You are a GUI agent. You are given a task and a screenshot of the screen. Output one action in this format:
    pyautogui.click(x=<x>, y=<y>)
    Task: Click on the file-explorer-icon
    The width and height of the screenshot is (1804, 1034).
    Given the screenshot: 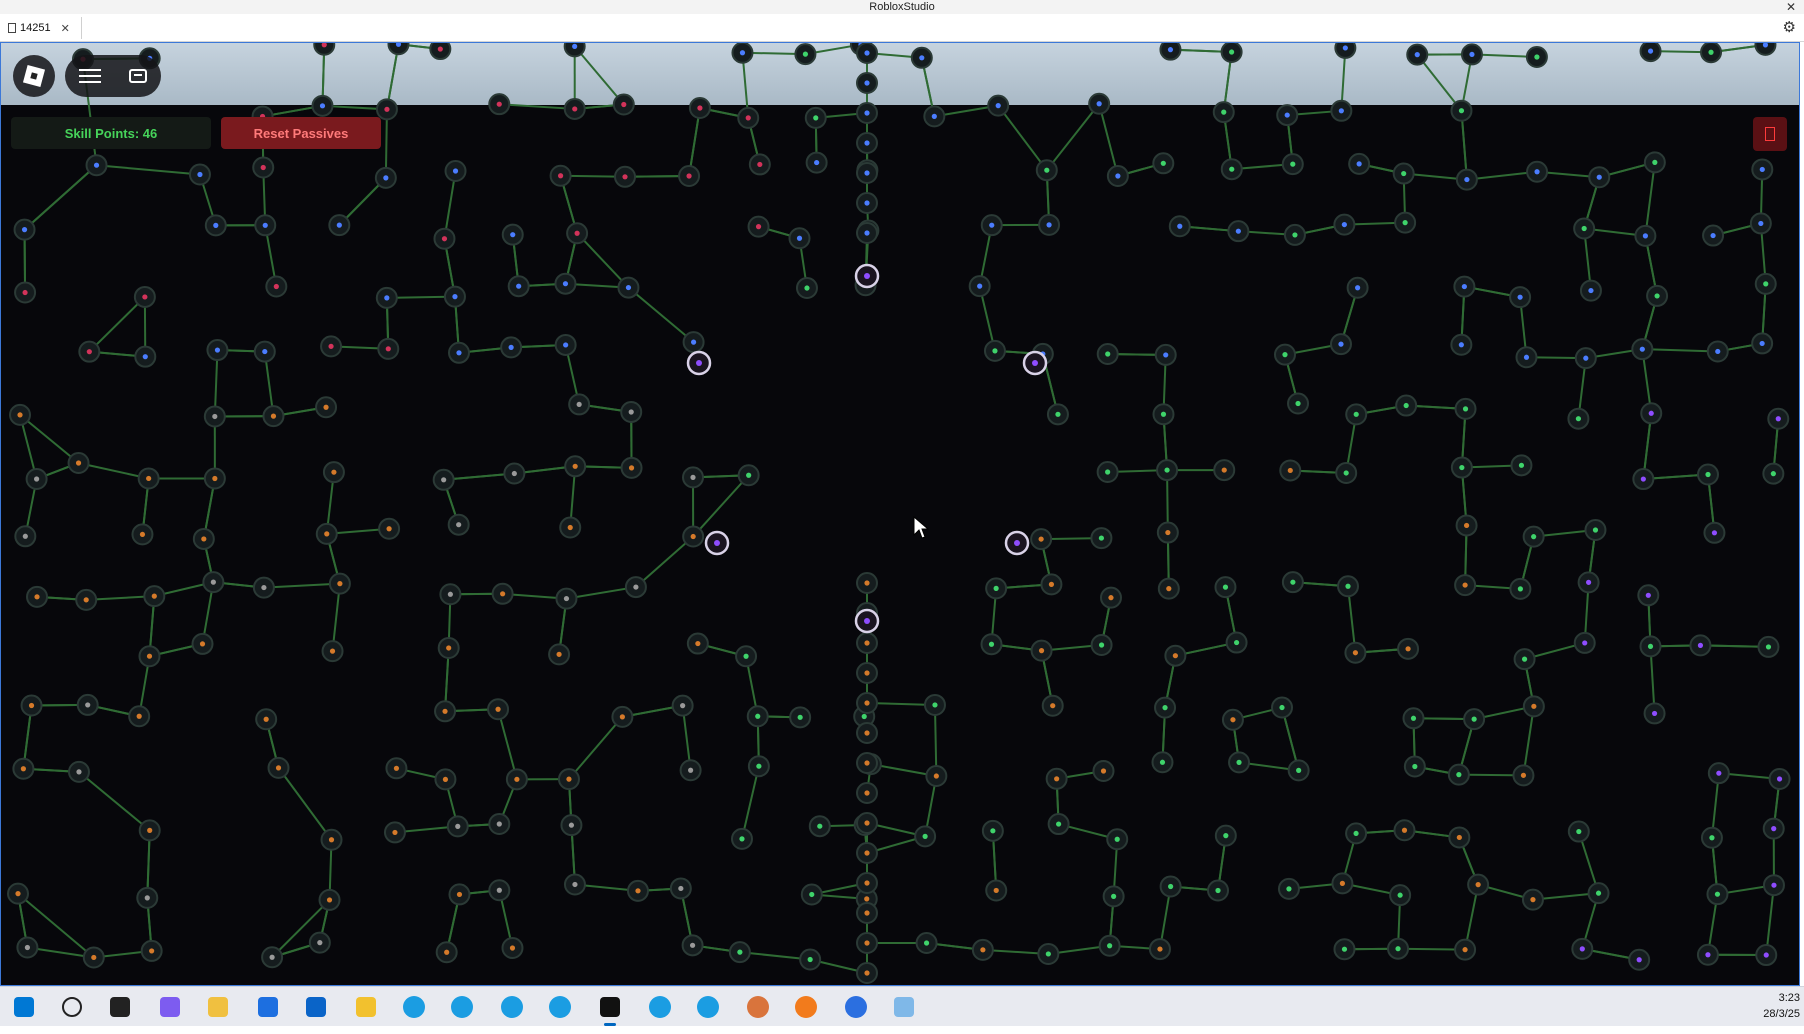 What is the action you would take?
    pyautogui.click(x=218, y=1007)
    